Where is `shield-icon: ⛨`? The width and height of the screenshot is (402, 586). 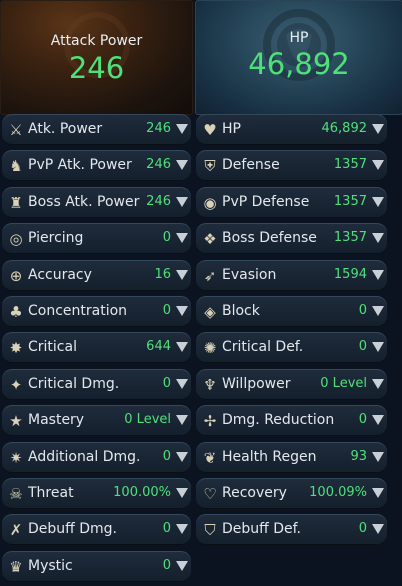
shield-icon: ⛨ is located at coordinates (210, 165).